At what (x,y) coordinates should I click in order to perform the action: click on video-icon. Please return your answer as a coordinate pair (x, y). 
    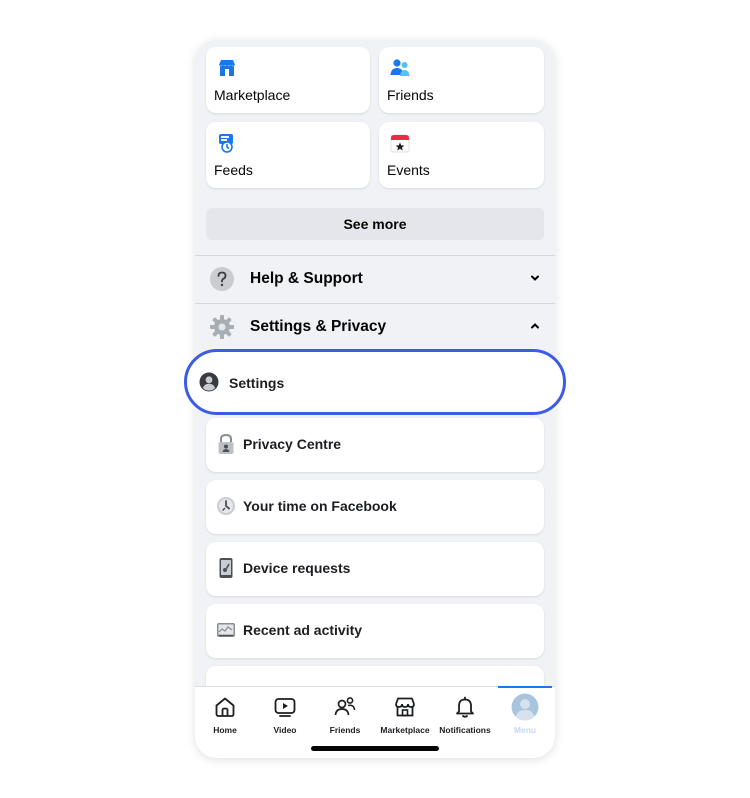
    Looking at the image, I should click on (285, 707).